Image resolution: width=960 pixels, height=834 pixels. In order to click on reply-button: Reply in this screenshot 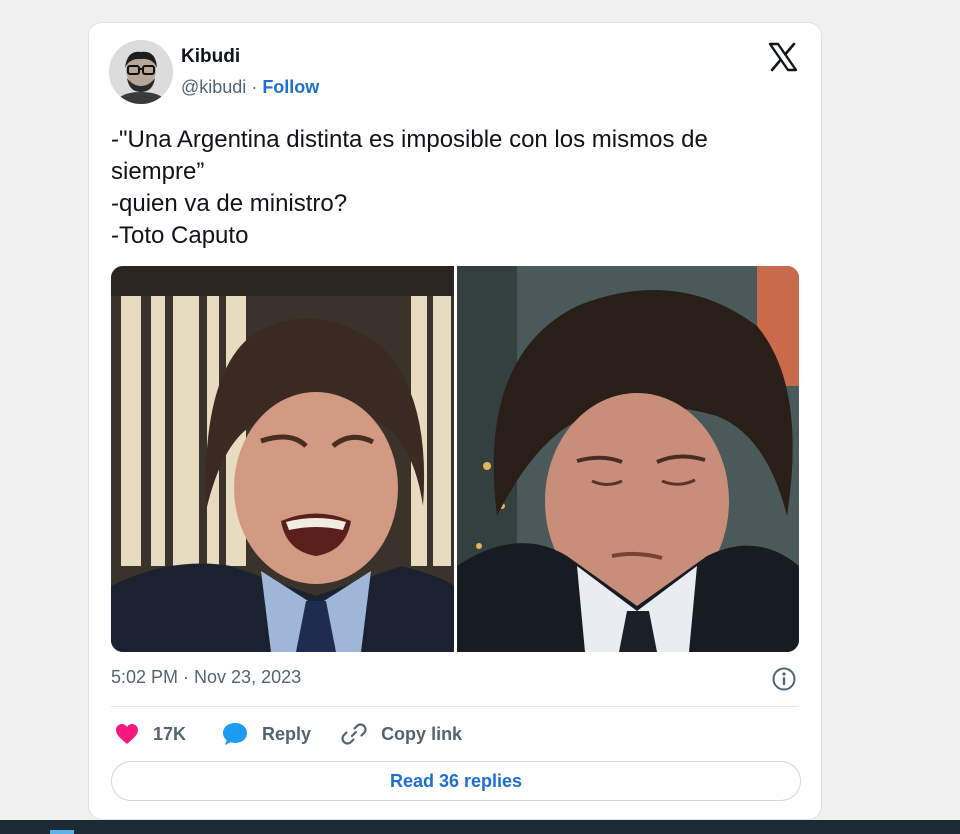, I will do `click(266, 734)`.